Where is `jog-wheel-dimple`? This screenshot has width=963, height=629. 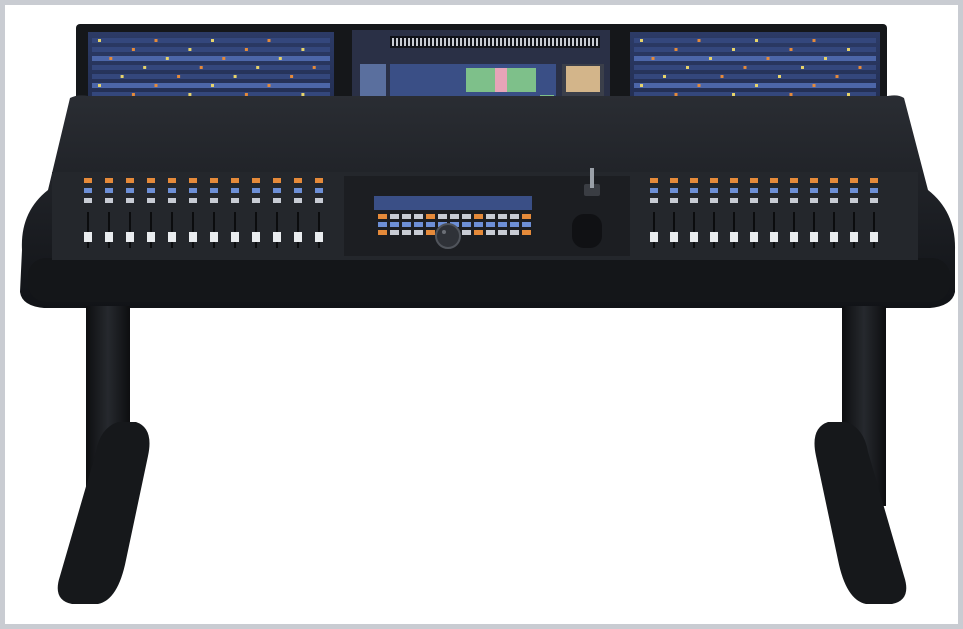
jog-wheel-dimple is located at coordinates (444, 232).